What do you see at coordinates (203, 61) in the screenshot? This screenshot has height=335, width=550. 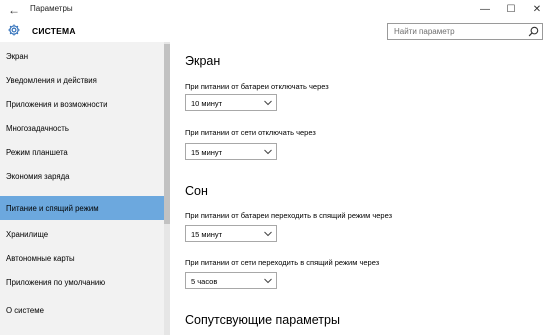 I see `section-title-screen: Экран` at bounding box center [203, 61].